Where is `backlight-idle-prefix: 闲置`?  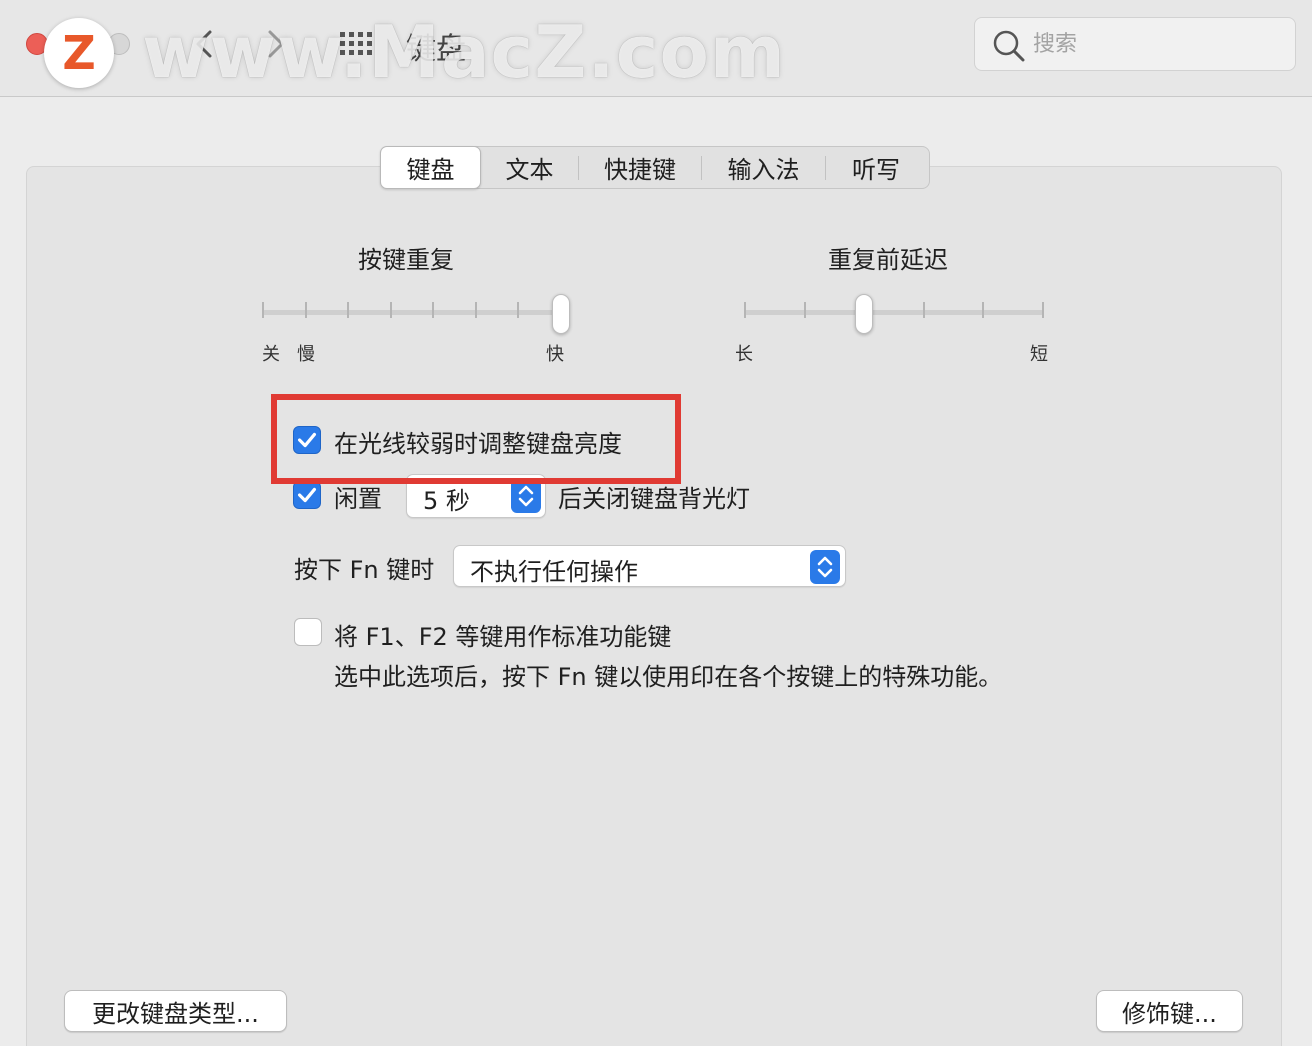 backlight-idle-prefix: 闲置 is located at coordinates (358, 499).